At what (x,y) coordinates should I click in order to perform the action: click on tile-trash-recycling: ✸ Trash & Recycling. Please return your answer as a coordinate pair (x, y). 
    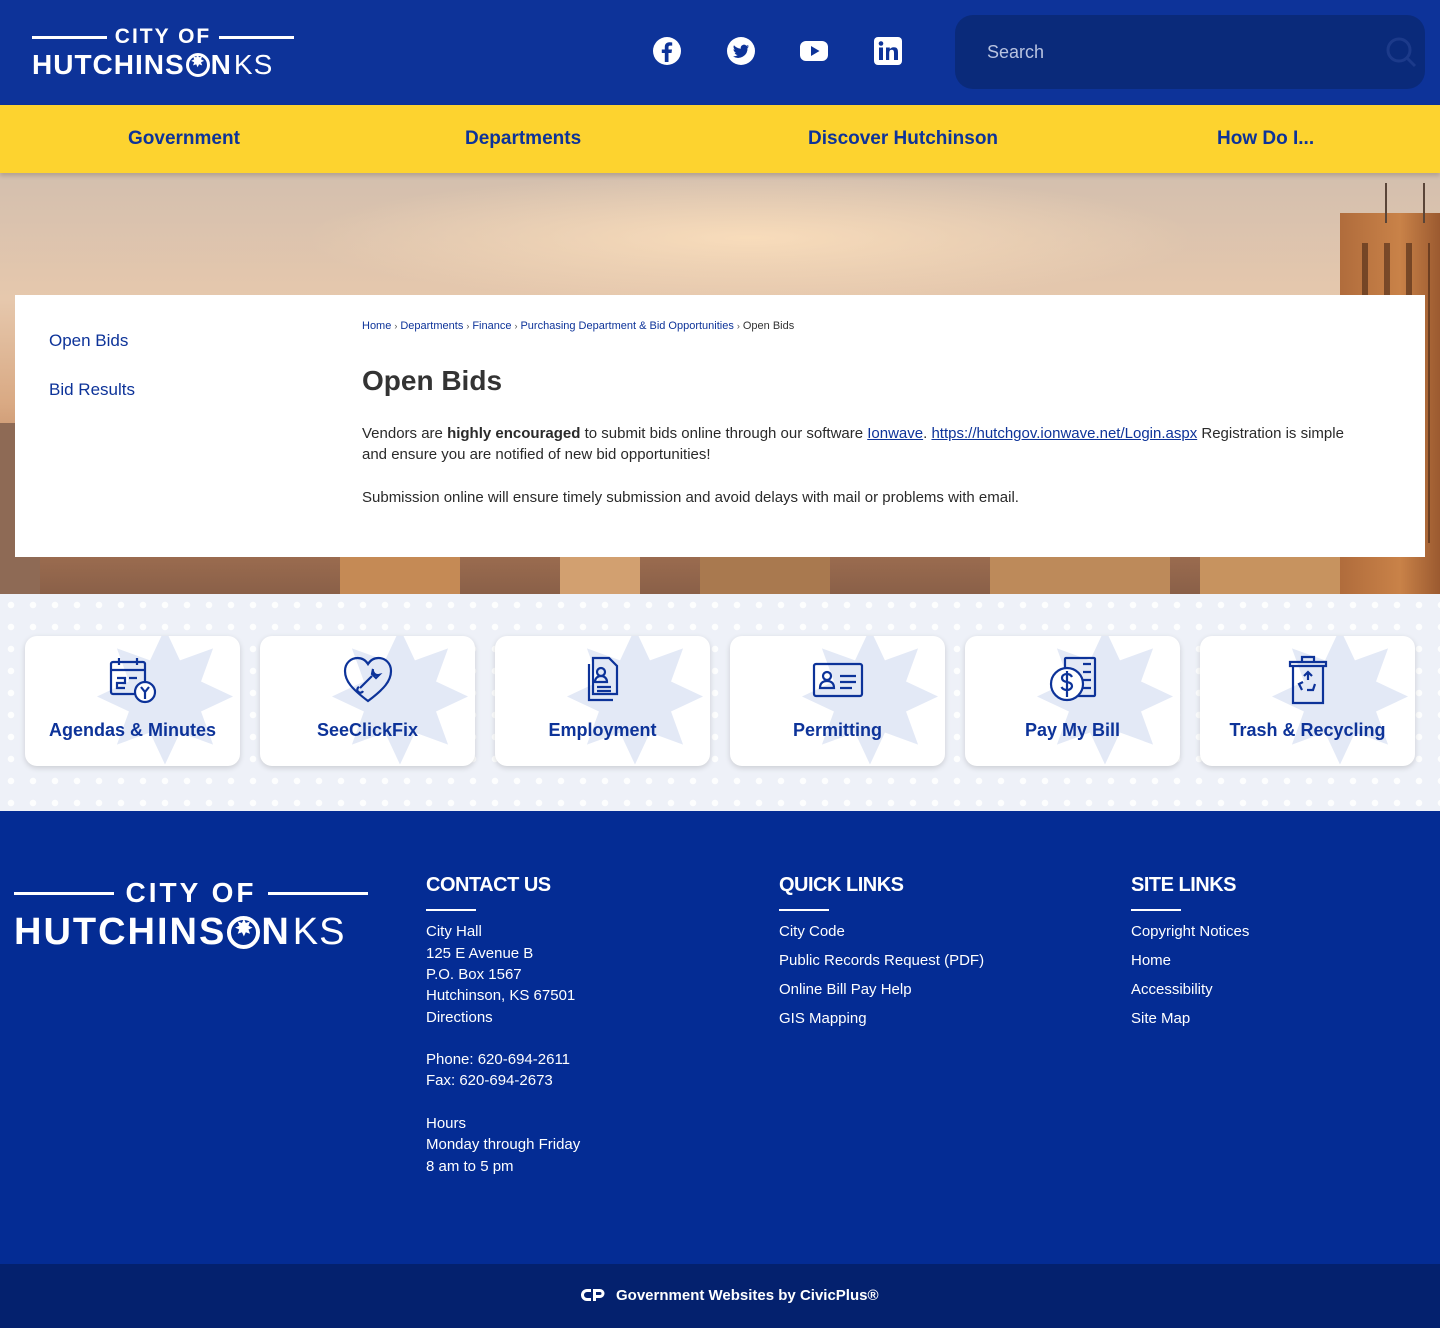
    Looking at the image, I should click on (1307, 701).